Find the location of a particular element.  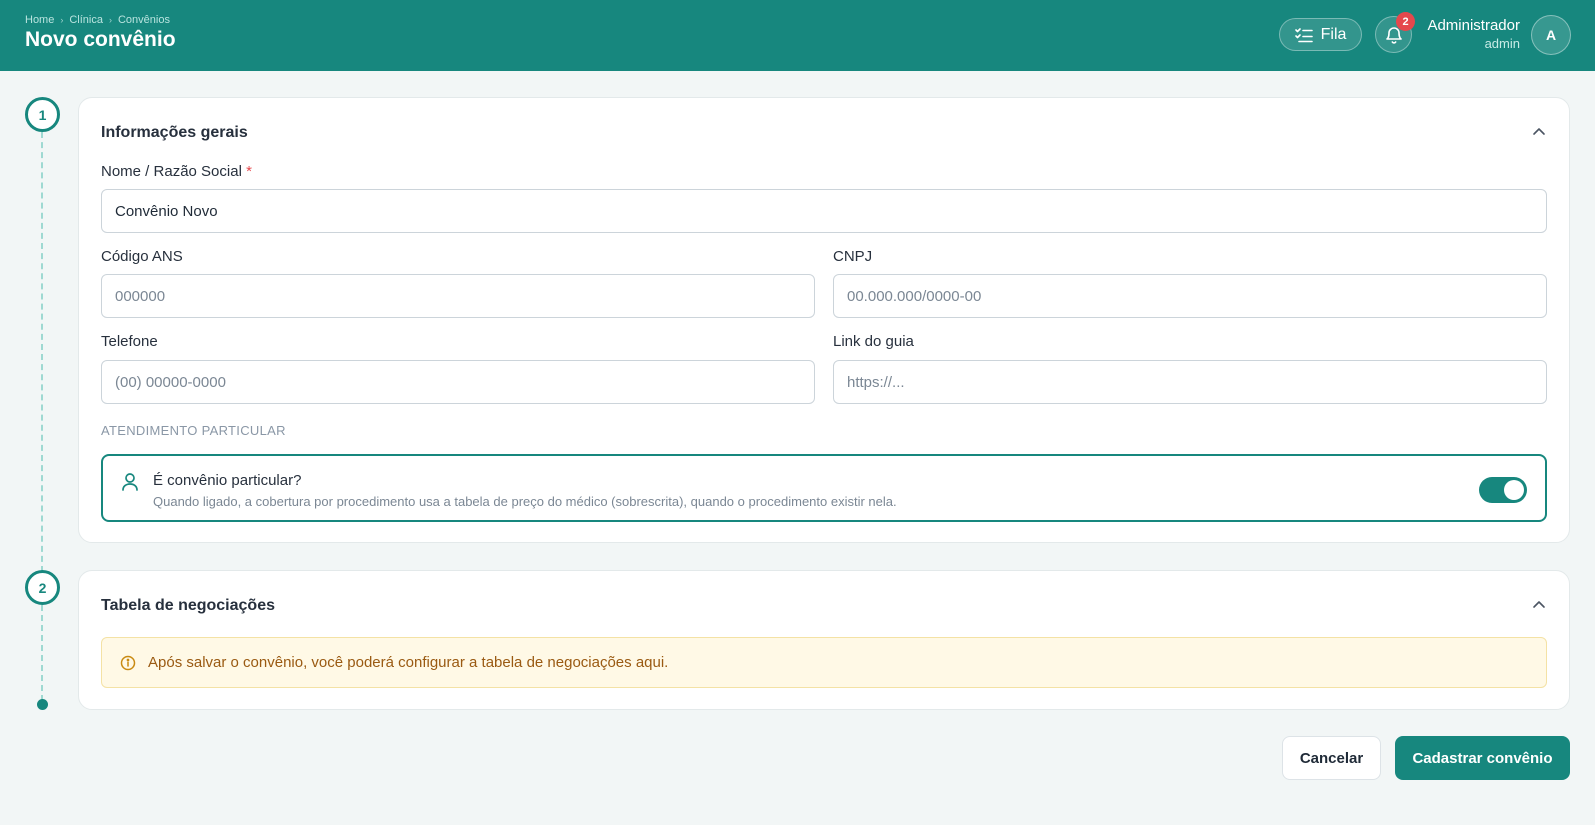

private-title: É convênio particular? is located at coordinates (227, 480).